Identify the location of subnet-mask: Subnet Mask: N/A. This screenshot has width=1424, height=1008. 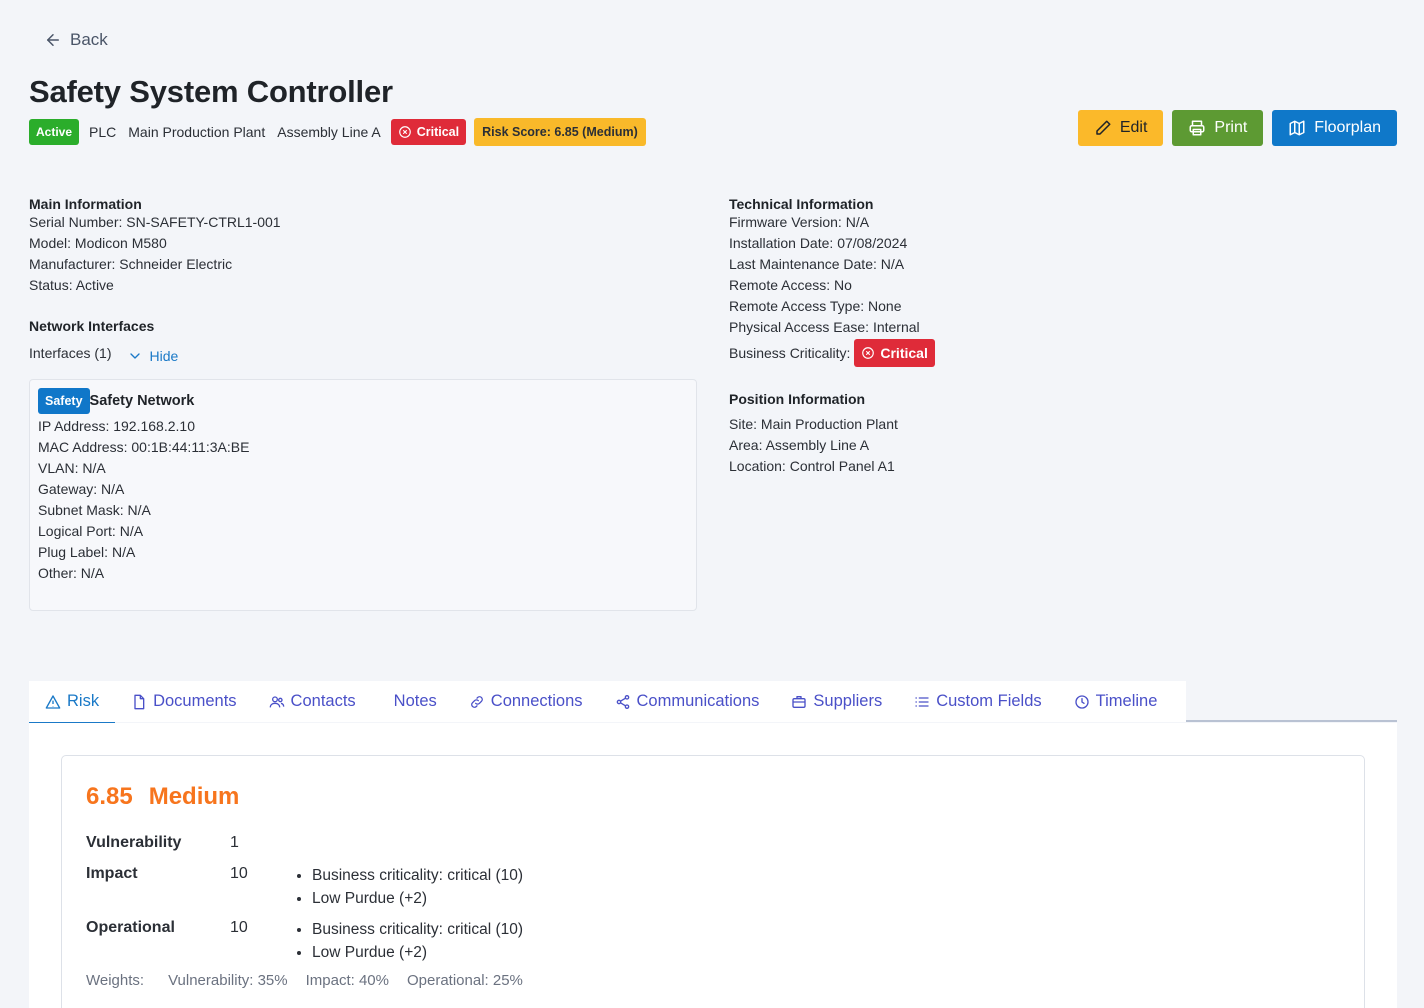
(363, 510).